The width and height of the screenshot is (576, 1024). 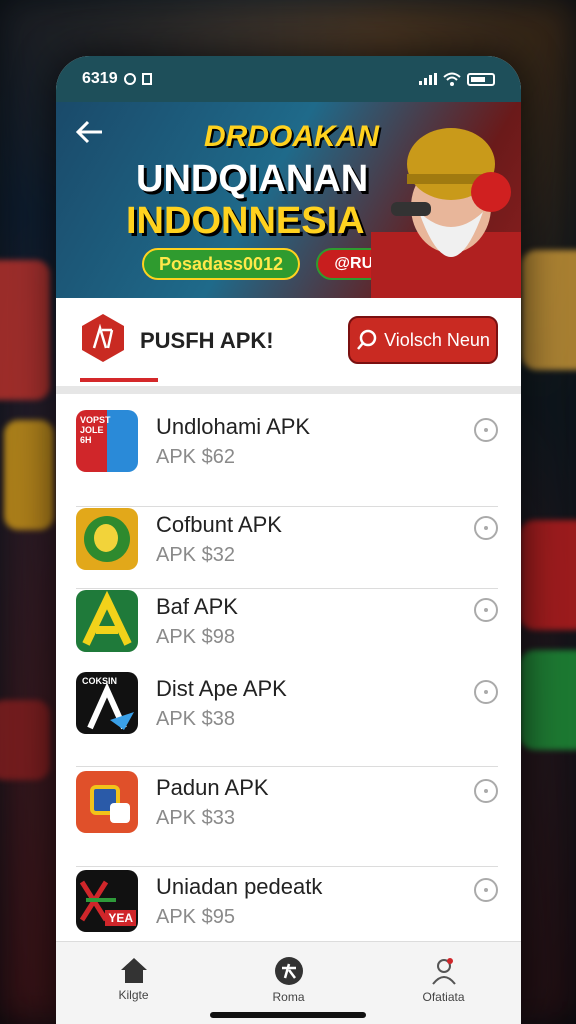 What do you see at coordinates (107, 901) in the screenshot?
I see `app-icon-uniadan: YEA` at bounding box center [107, 901].